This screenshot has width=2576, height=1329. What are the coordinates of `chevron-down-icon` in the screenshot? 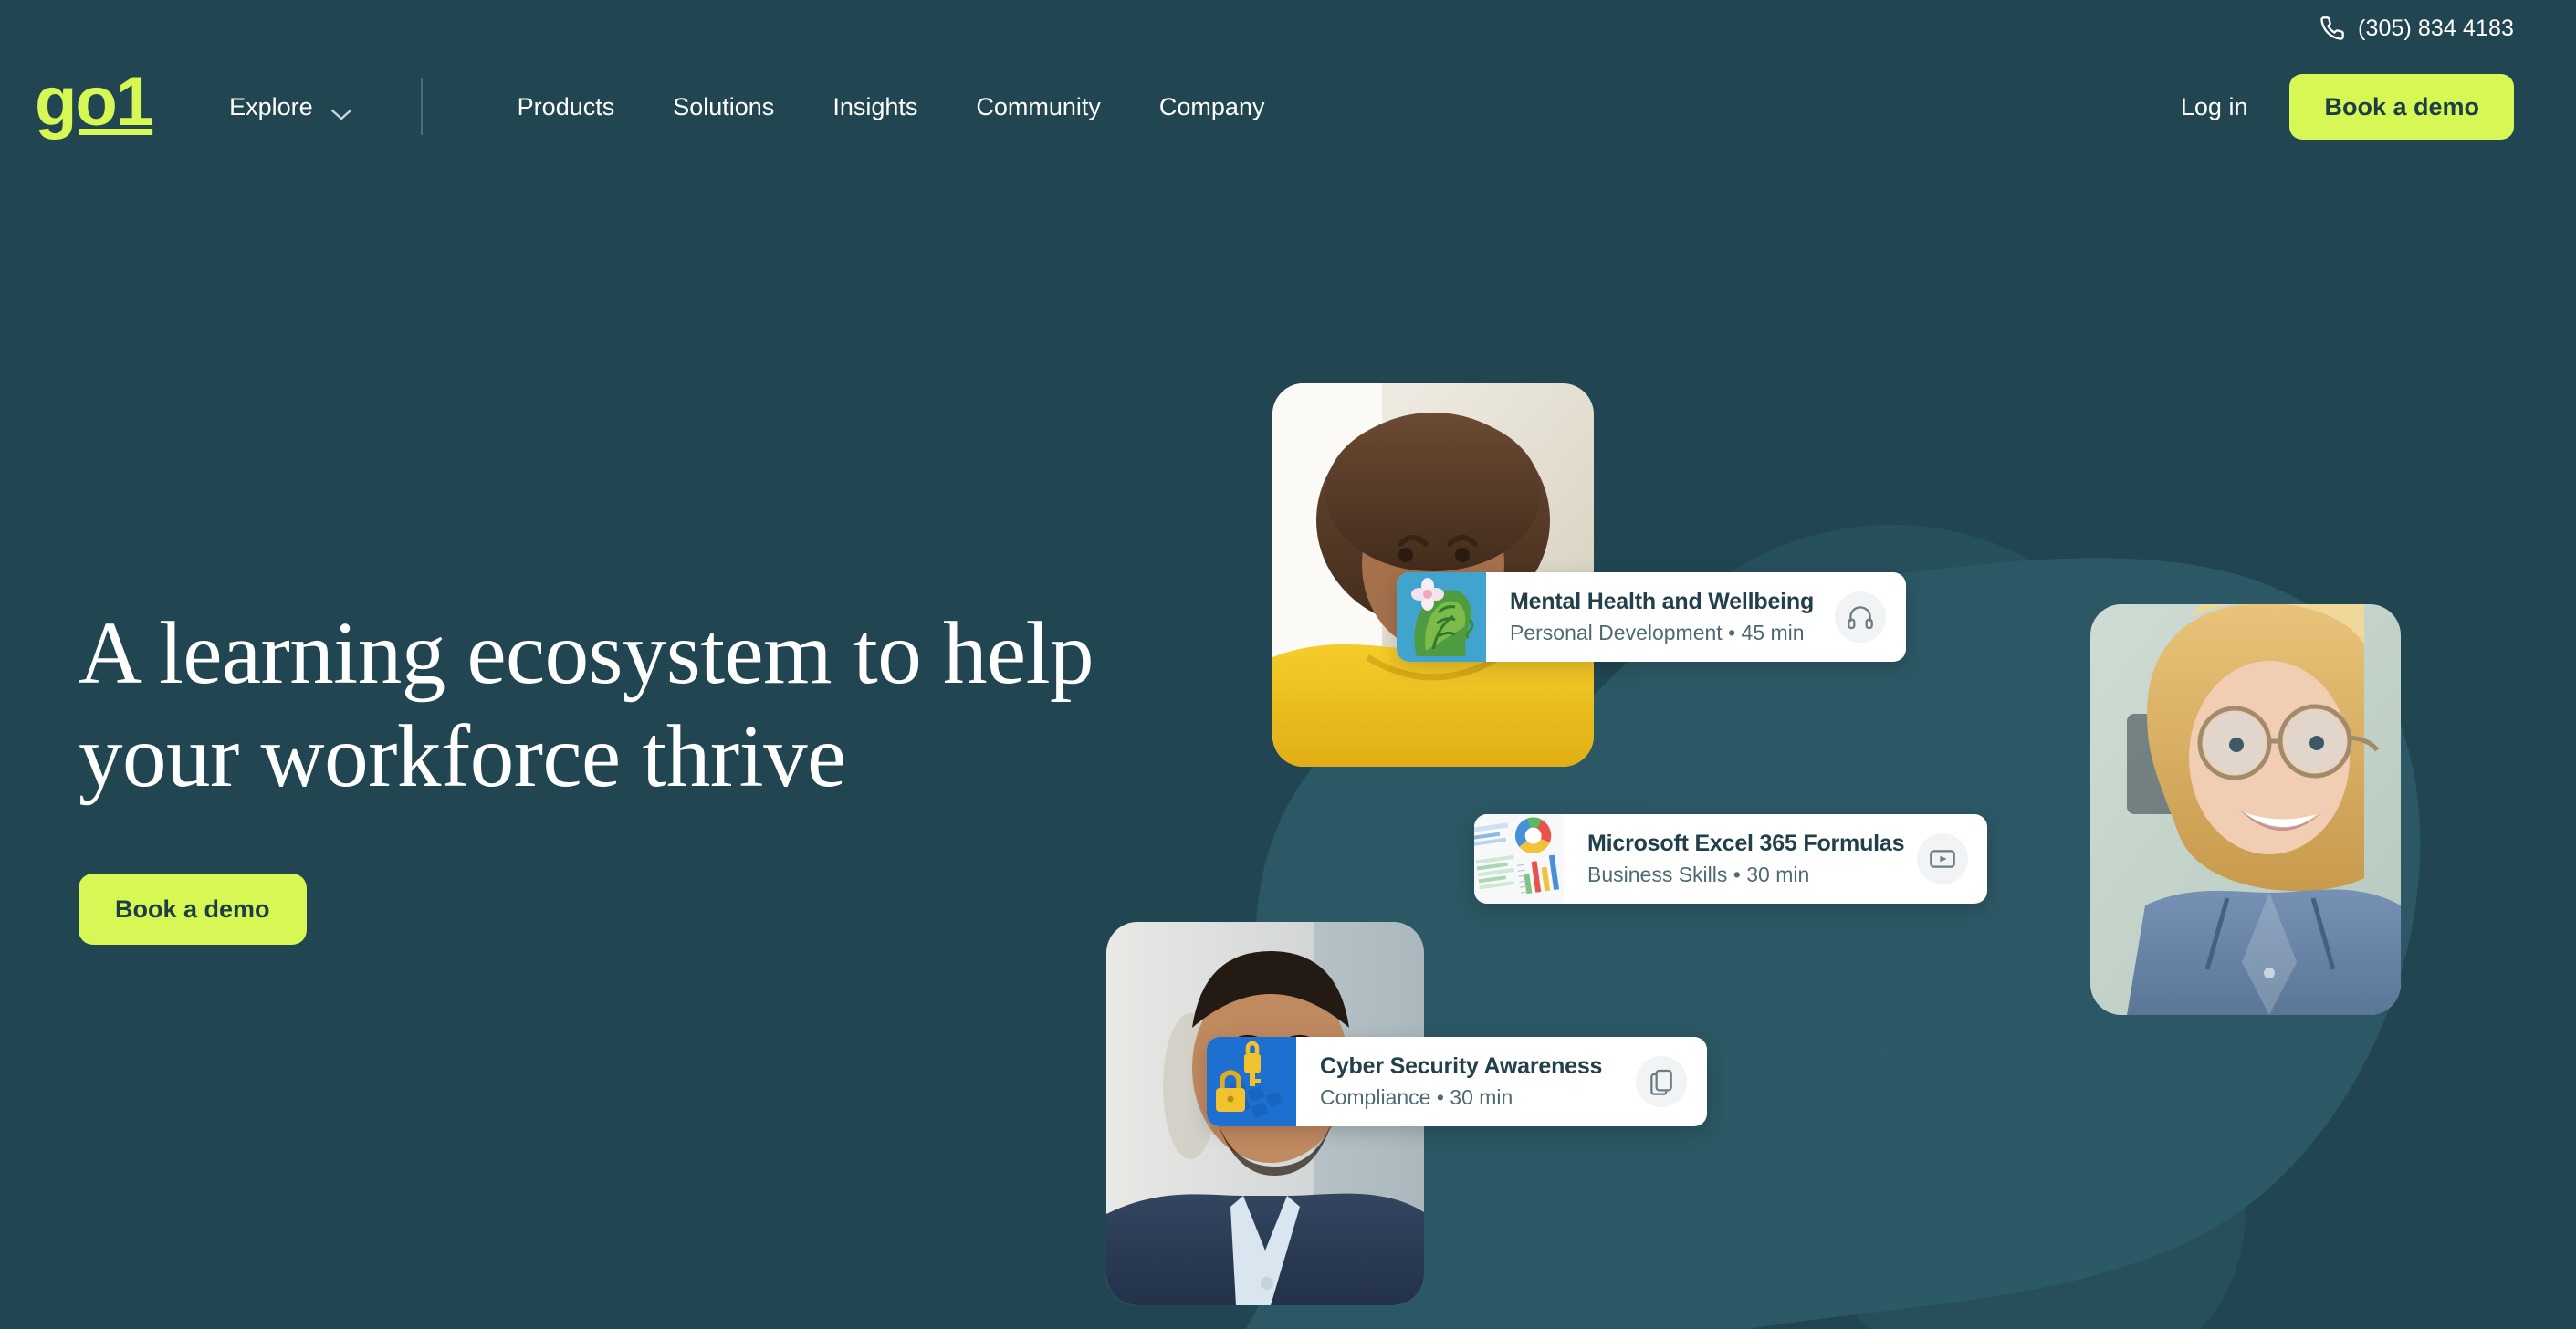 It's located at (341, 109).